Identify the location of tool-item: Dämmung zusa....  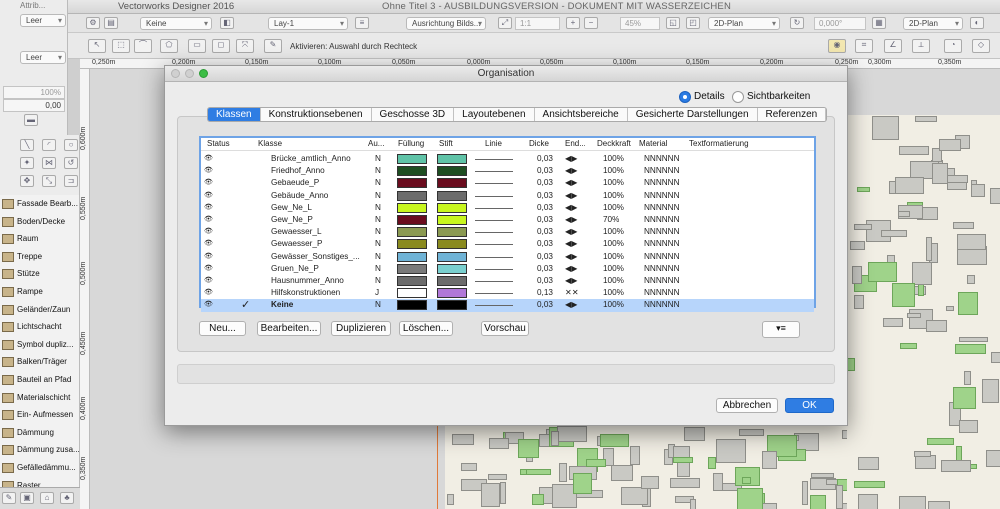
(40, 450).